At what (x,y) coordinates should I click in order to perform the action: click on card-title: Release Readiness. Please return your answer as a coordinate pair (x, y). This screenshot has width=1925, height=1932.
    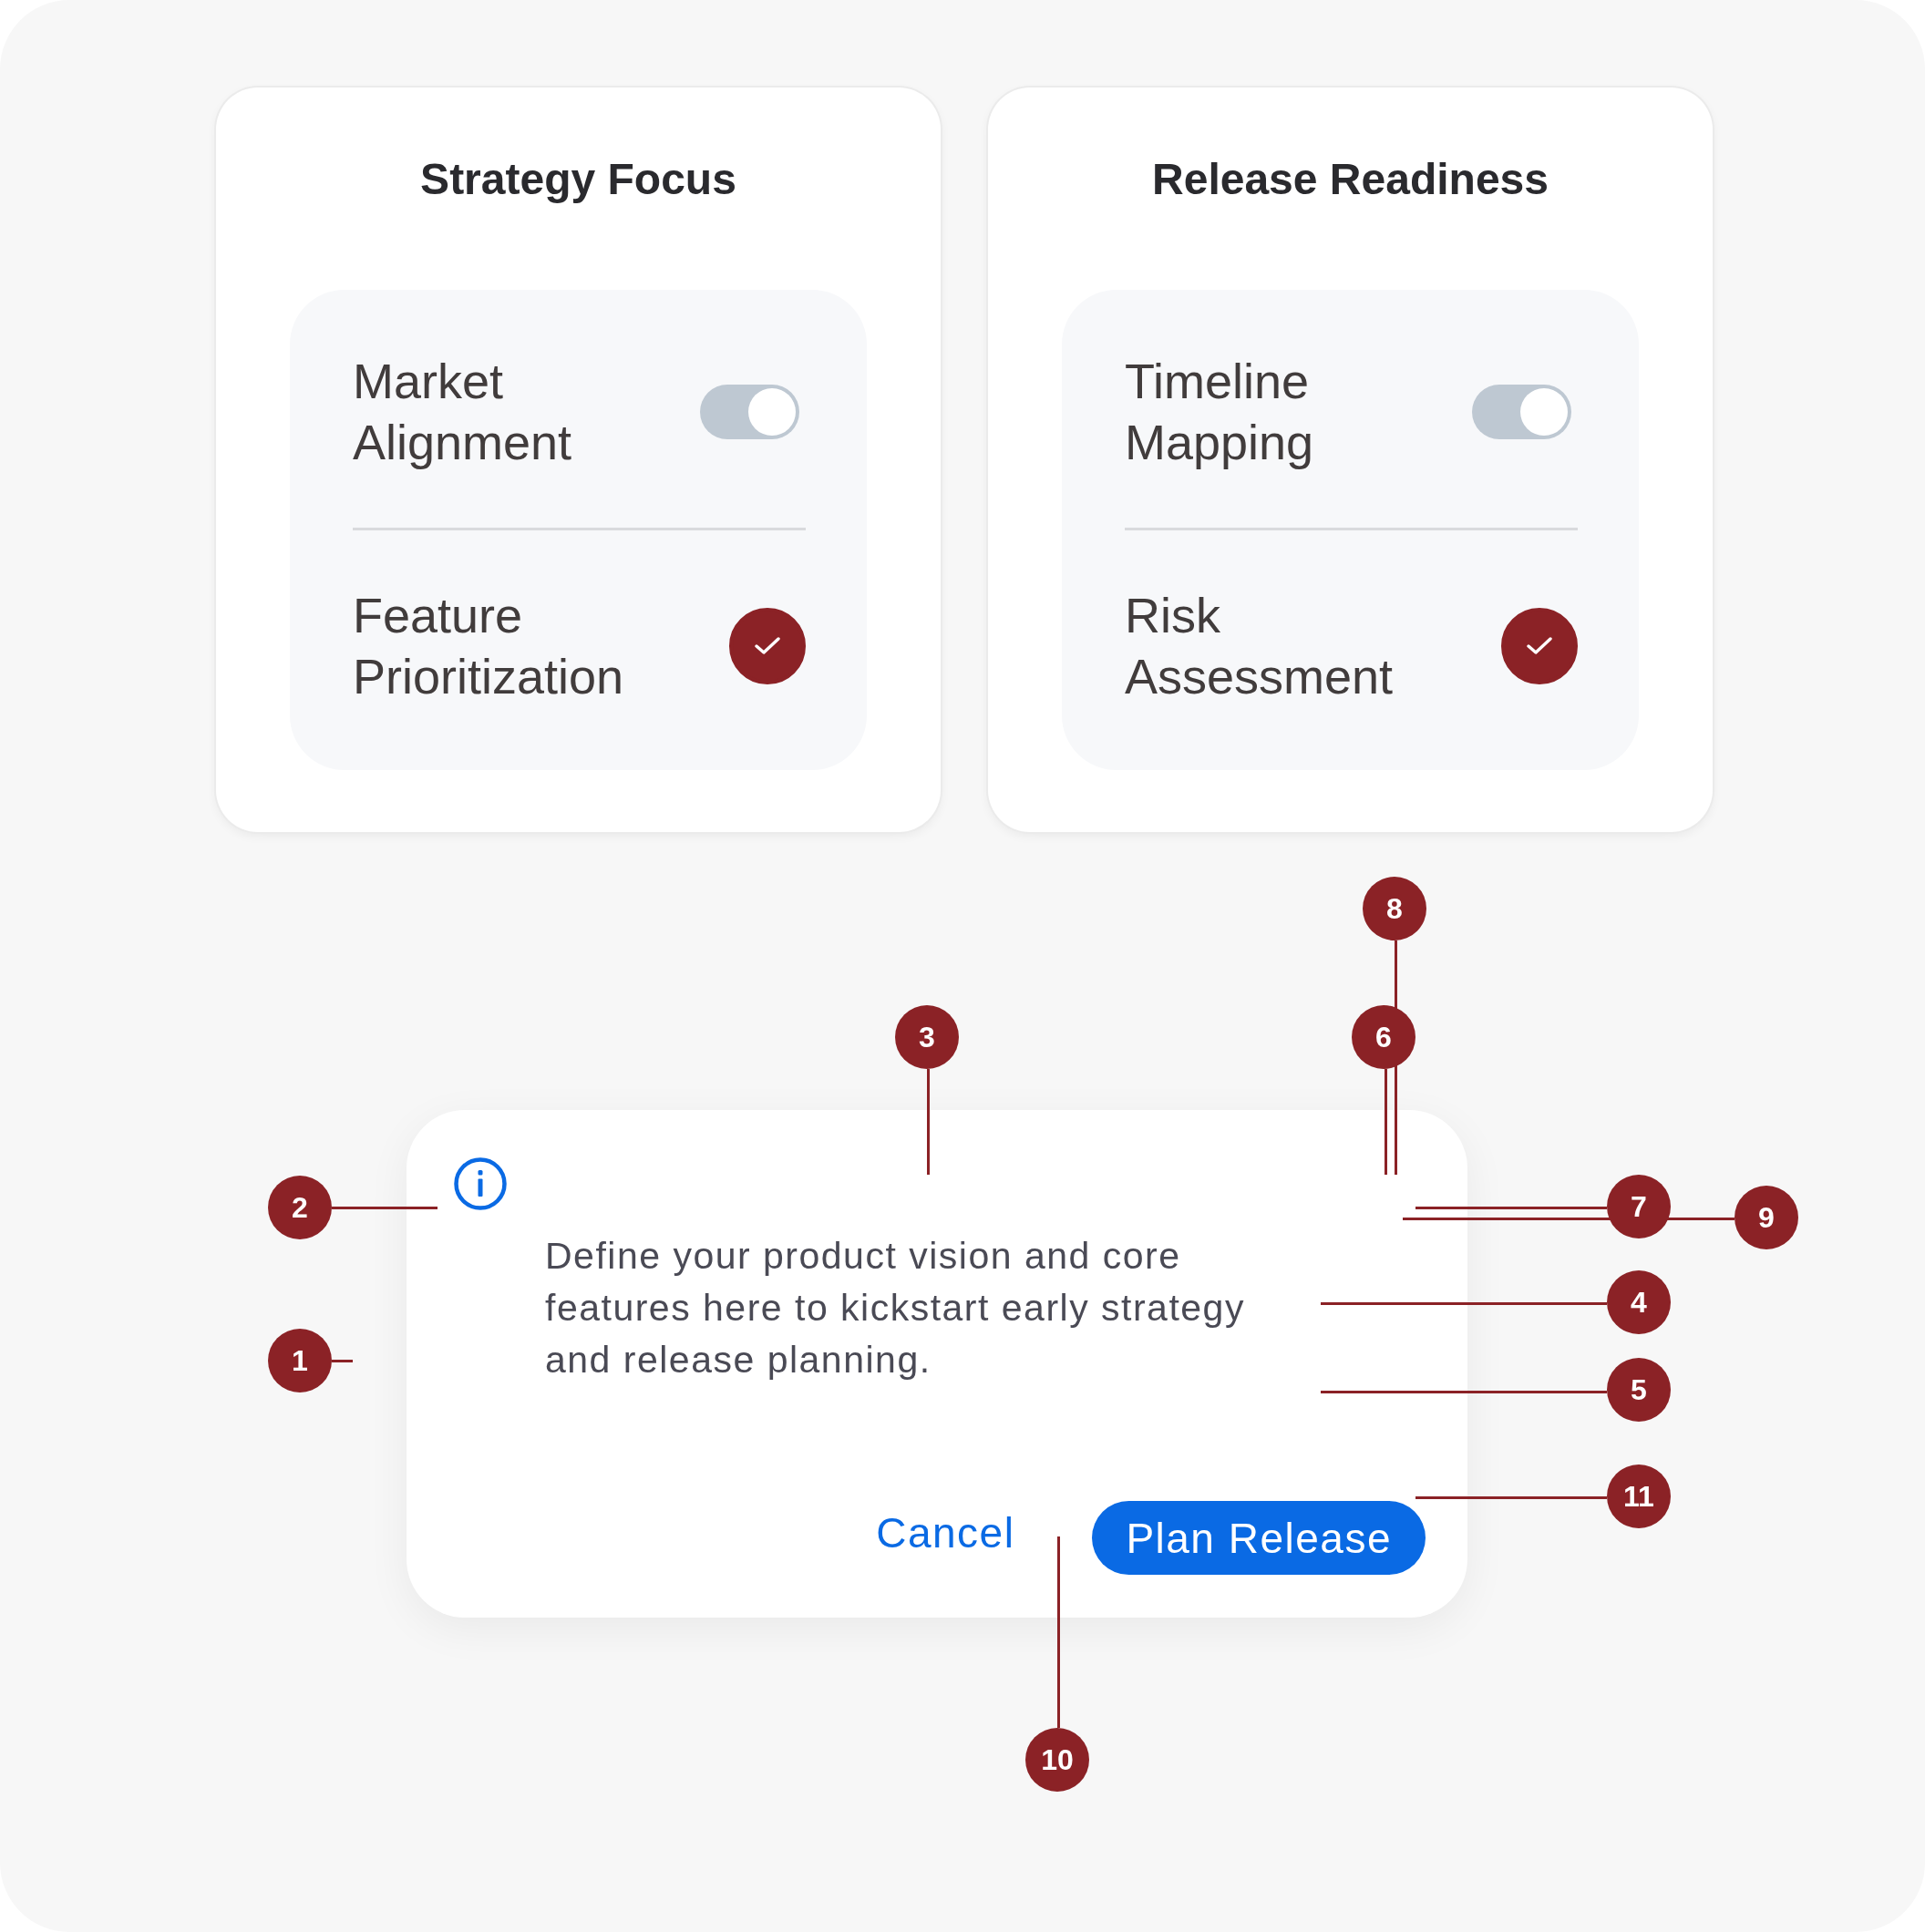
    Looking at the image, I should click on (1350, 179).